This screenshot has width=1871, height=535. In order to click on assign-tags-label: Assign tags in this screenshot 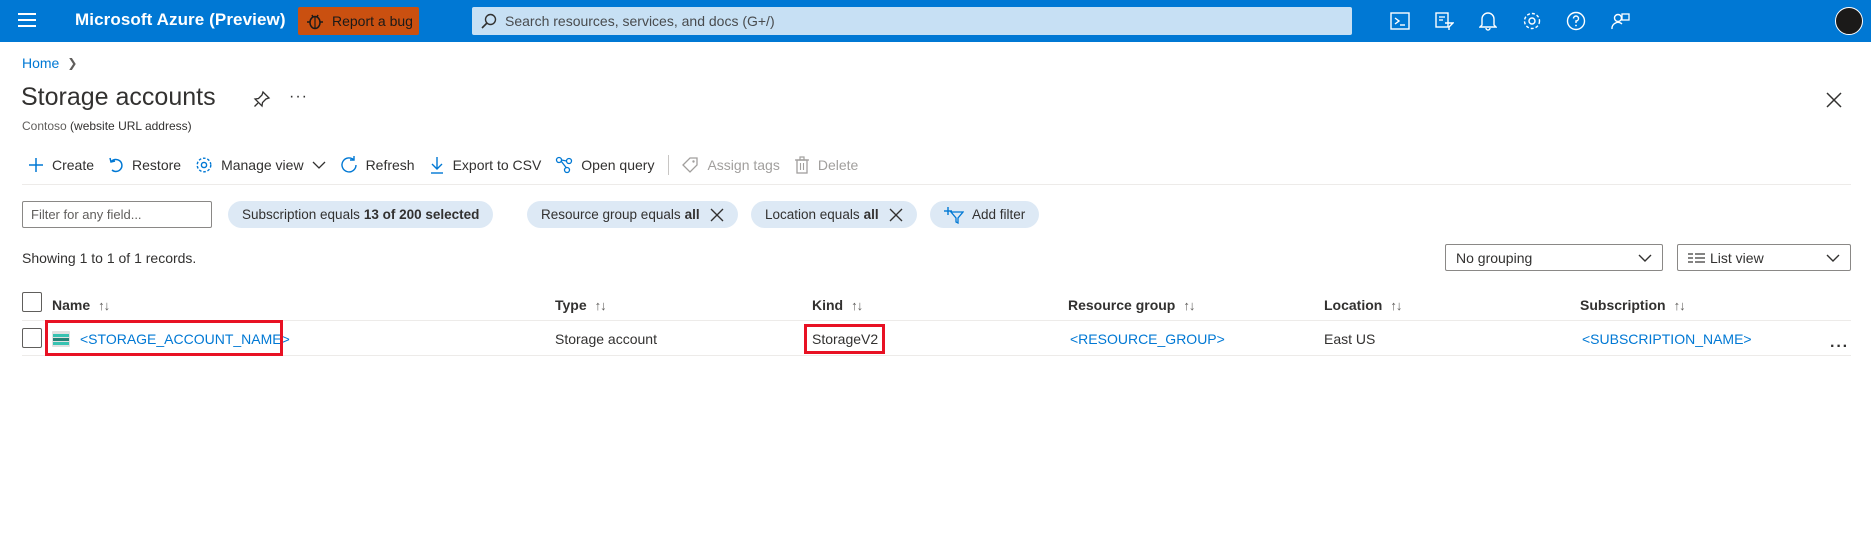, I will do `click(743, 165)`.